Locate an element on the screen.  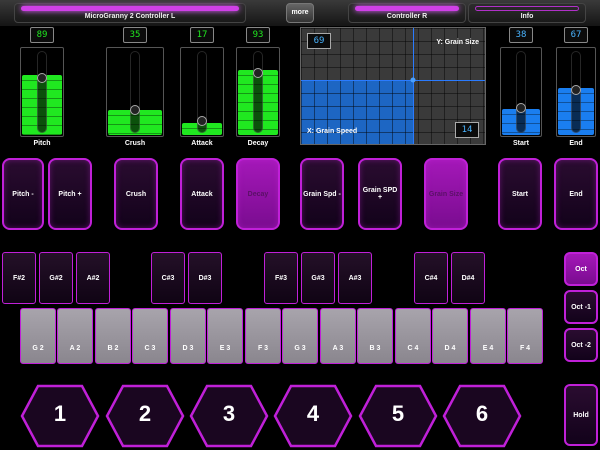
crush-slider-knob is located at coordinates (135, 109).